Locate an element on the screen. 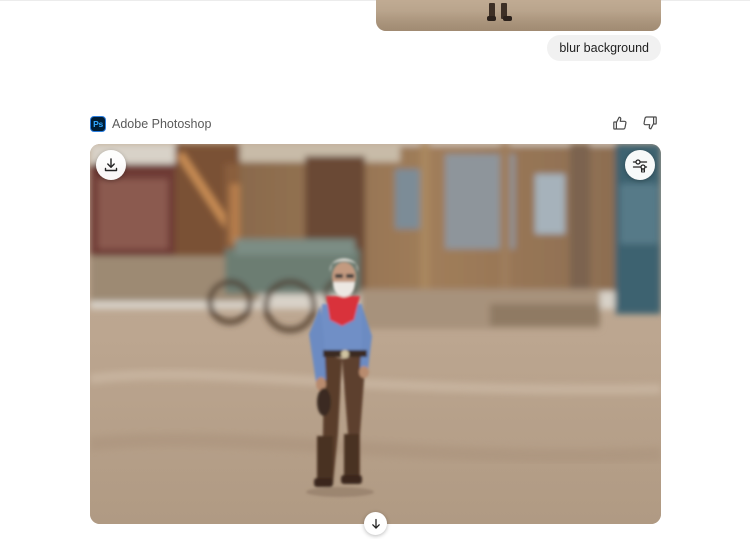 The width and height of the screenshot is (750, 539). previous-result-image is located at coordinates (518, 15).